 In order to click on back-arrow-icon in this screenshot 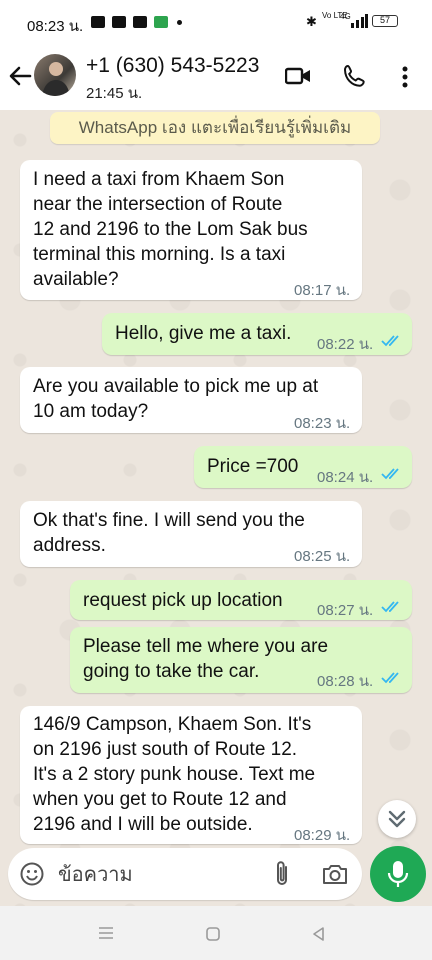, I will do `click(20, 76)`.